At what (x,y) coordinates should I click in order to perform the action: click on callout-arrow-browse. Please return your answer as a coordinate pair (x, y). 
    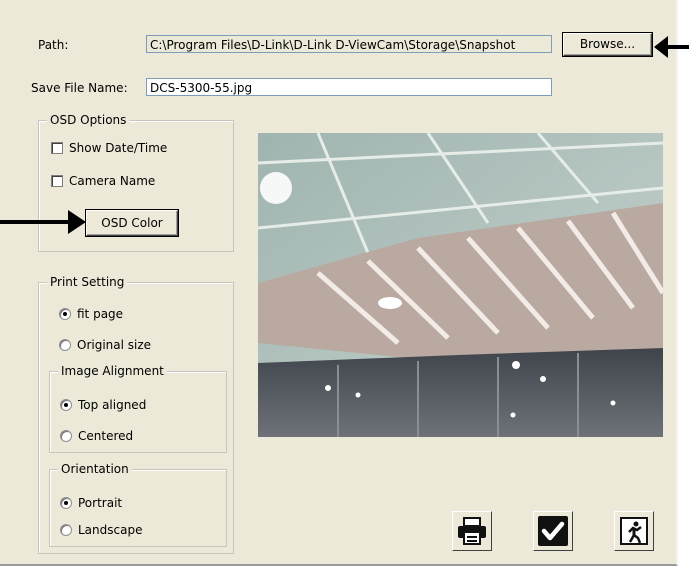
    Looking at the image, I should click on (671, 47).